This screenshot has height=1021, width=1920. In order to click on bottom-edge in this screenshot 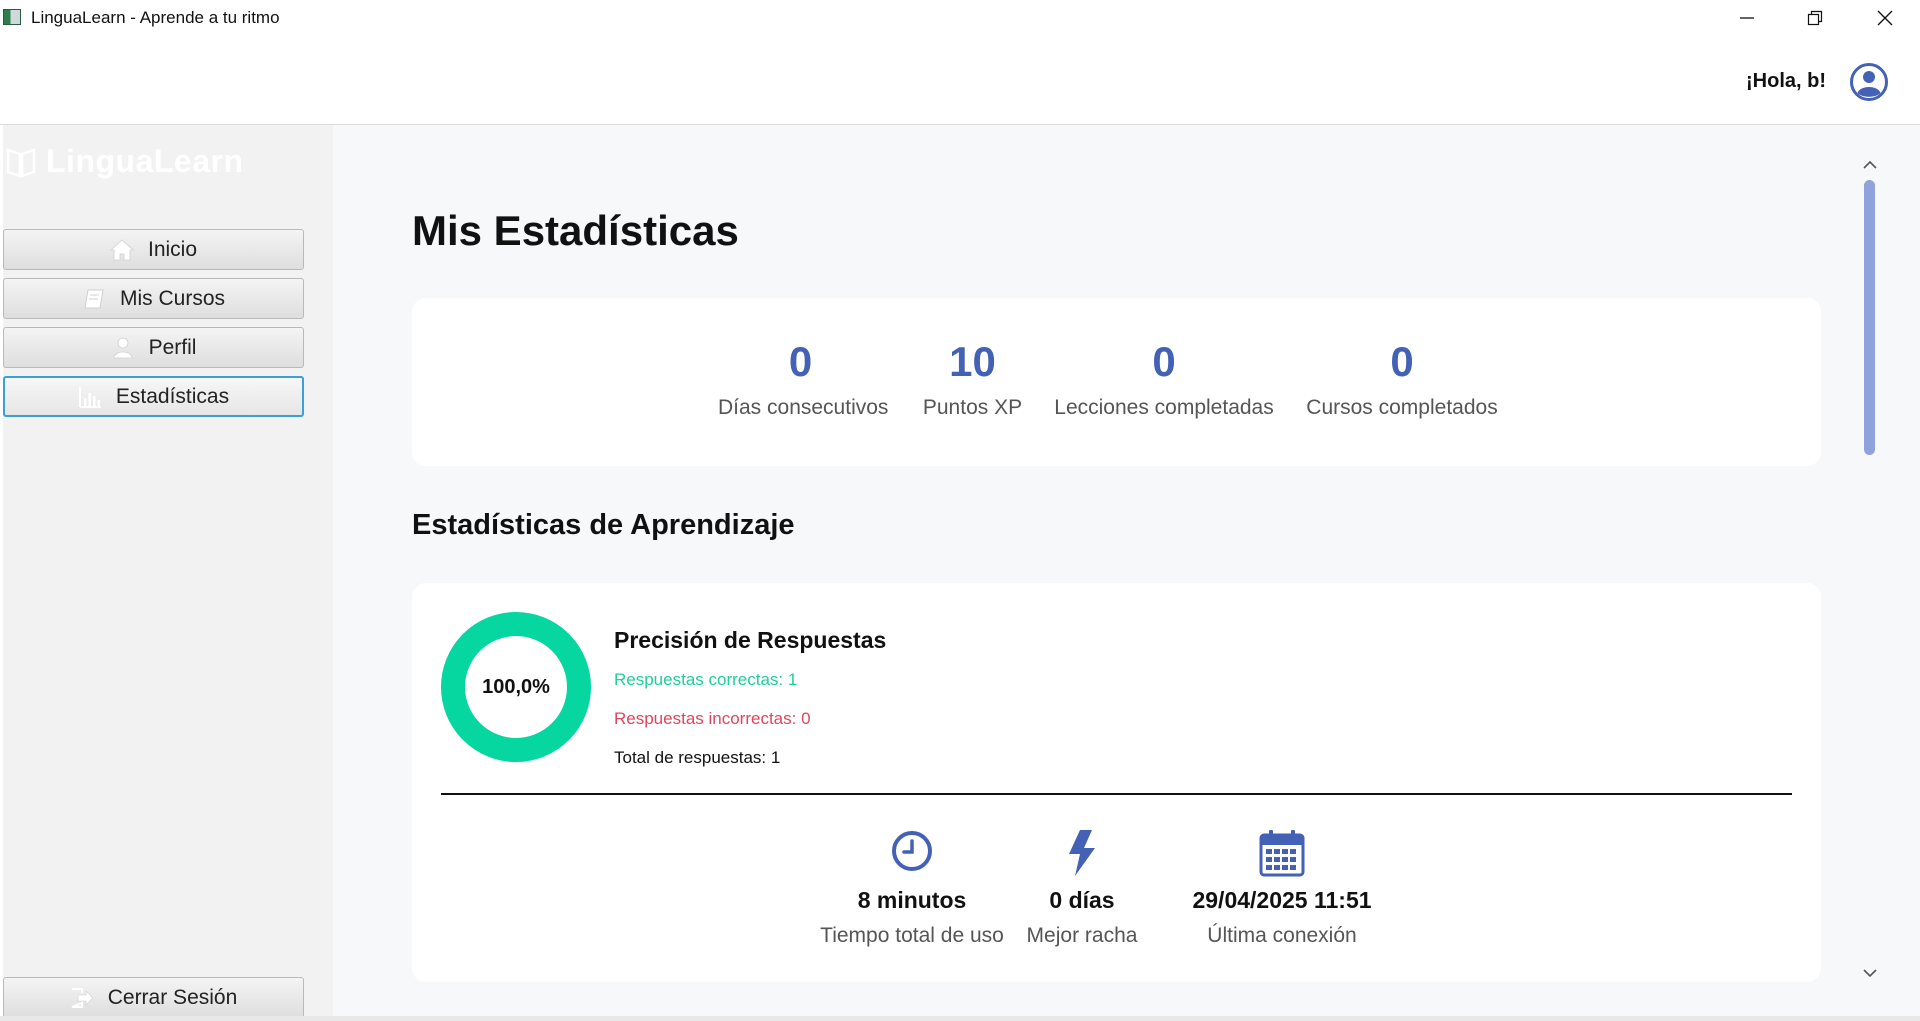, I will do `click(960, 1018)`.